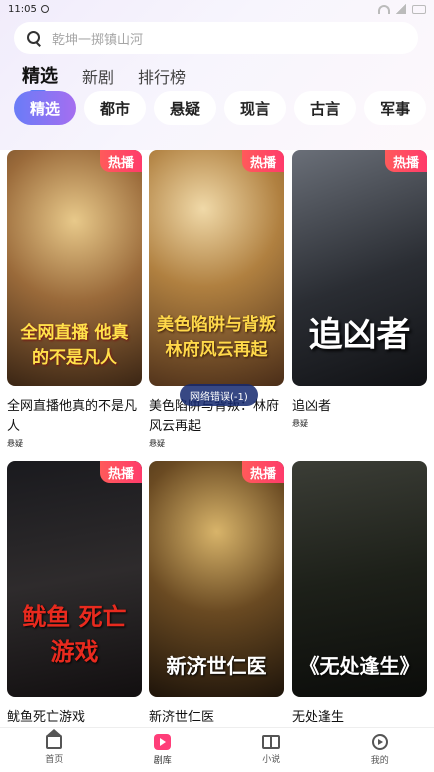 The width and height of the screenshot is (434, 772). What do you see at coordinates (220, 108) in the screenshot?
I see `category-chips: 精选 都市 悬疑 现言 古言 军事` at bounding box center [220, 108].